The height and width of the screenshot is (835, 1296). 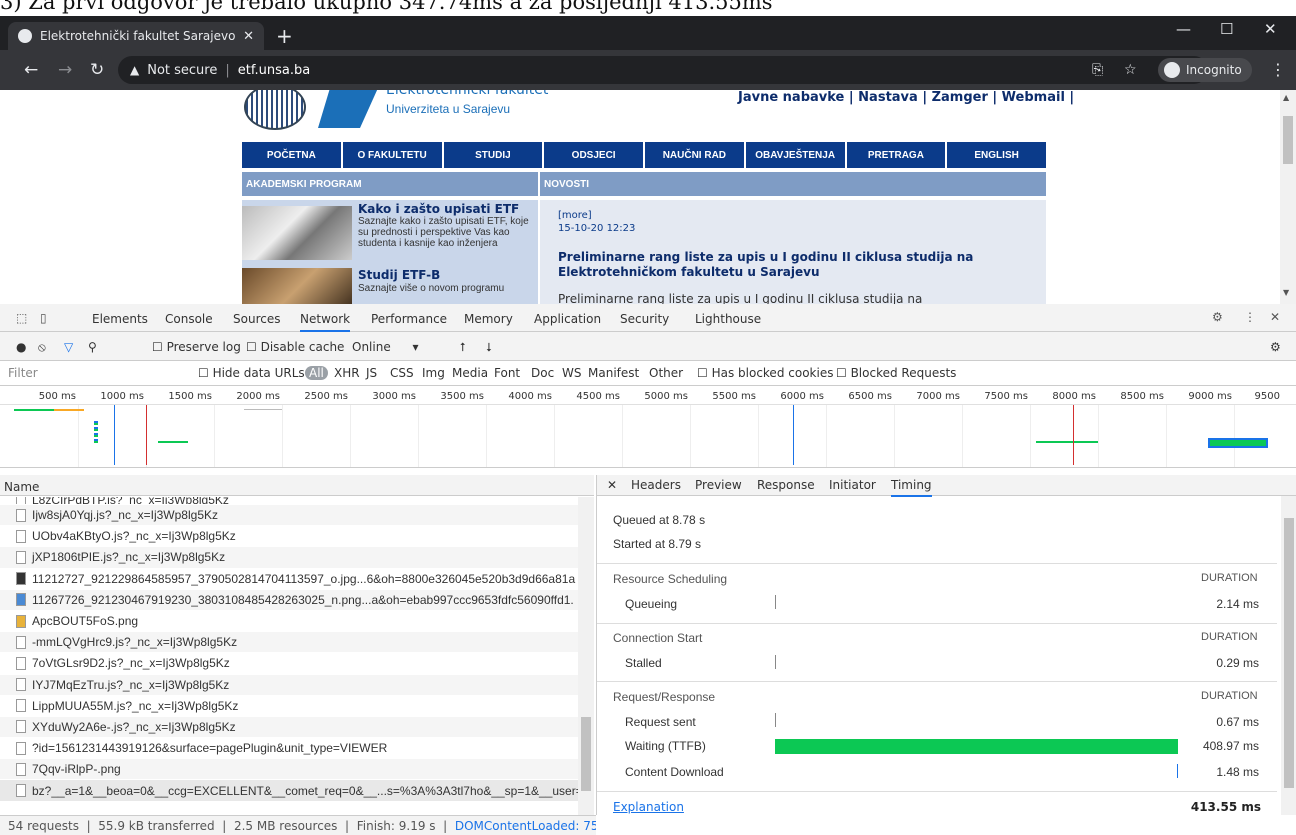 What do you see at coordinates (289, 516) in the screenshot?
I see `request-row: Ijw8sjA0Yqj.js?_nc_x=Ij3Wp8lg5Kz` at bounding box center [289, 516].